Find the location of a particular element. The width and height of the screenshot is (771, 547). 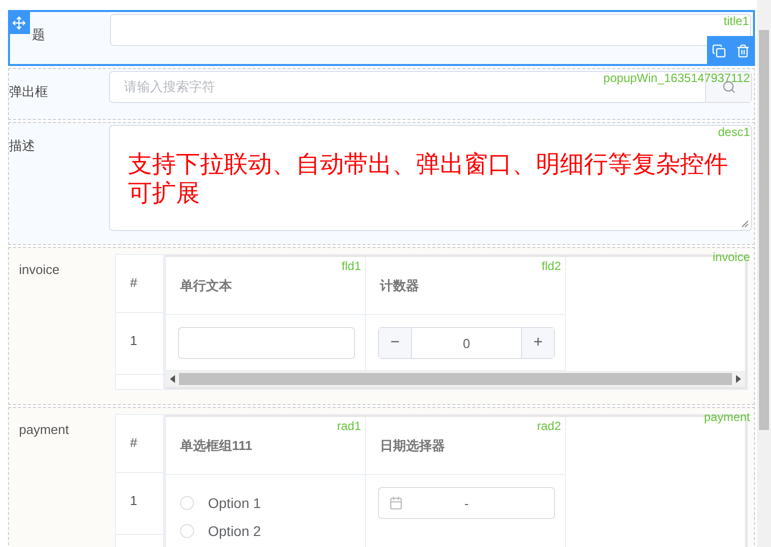

horizontal-scrollbar is located at coordinates (455, 379).